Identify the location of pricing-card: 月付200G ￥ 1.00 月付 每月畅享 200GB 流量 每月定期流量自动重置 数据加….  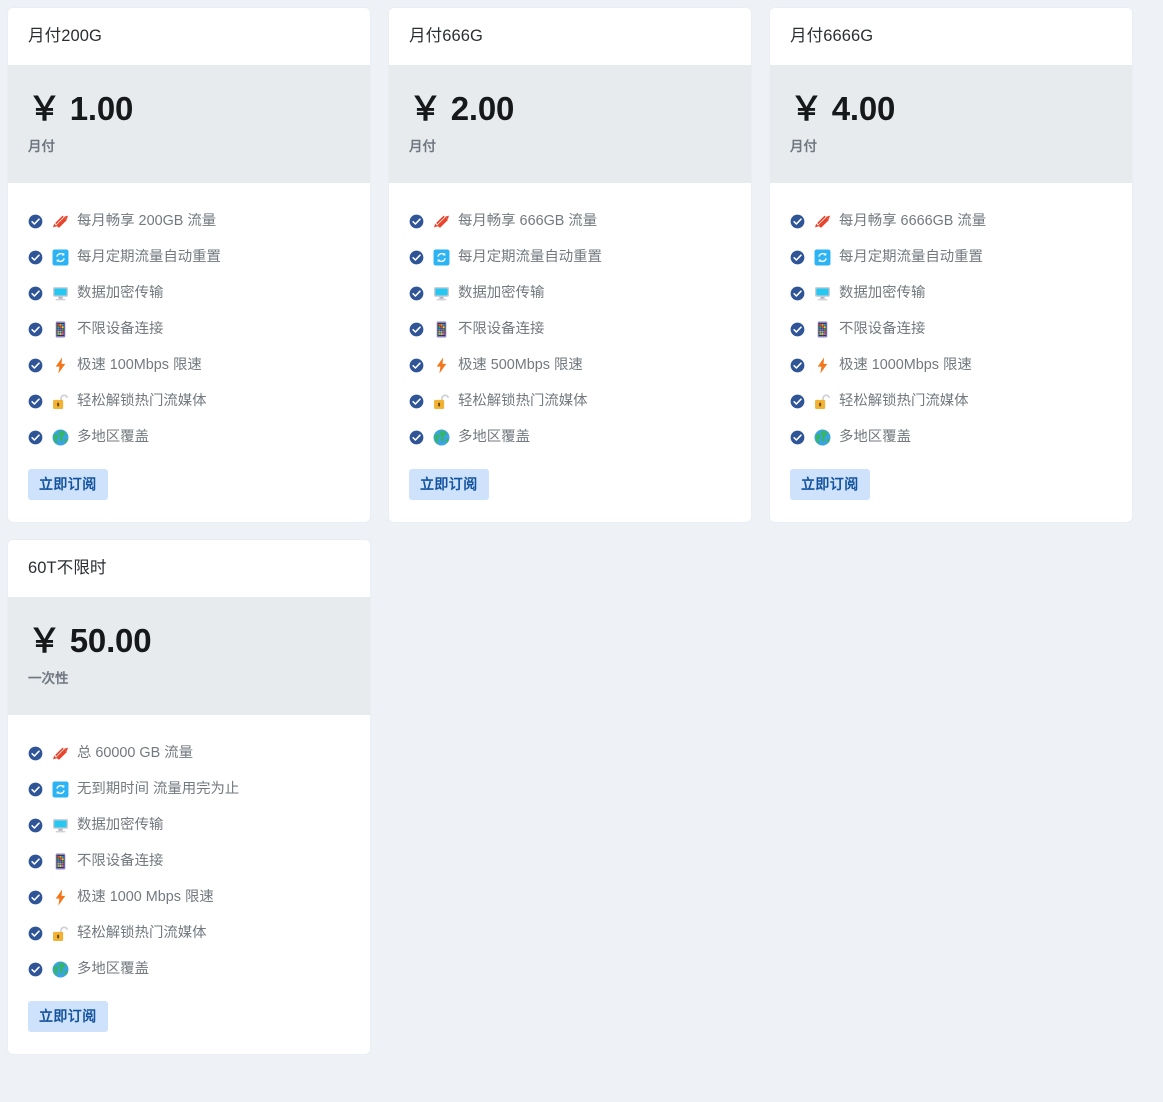
(189, 265).